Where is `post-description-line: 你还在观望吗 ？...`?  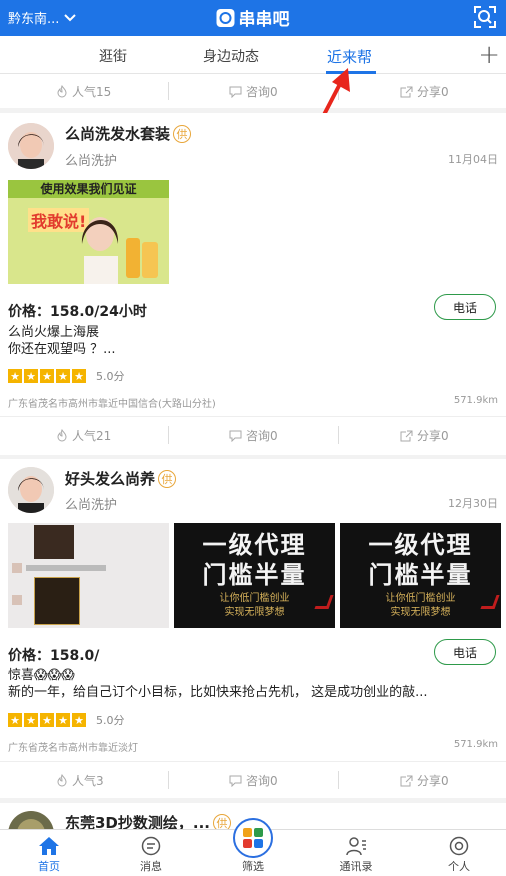 post-description-line: 你还在观望吗 ？... is located at coordinates (62, 349).